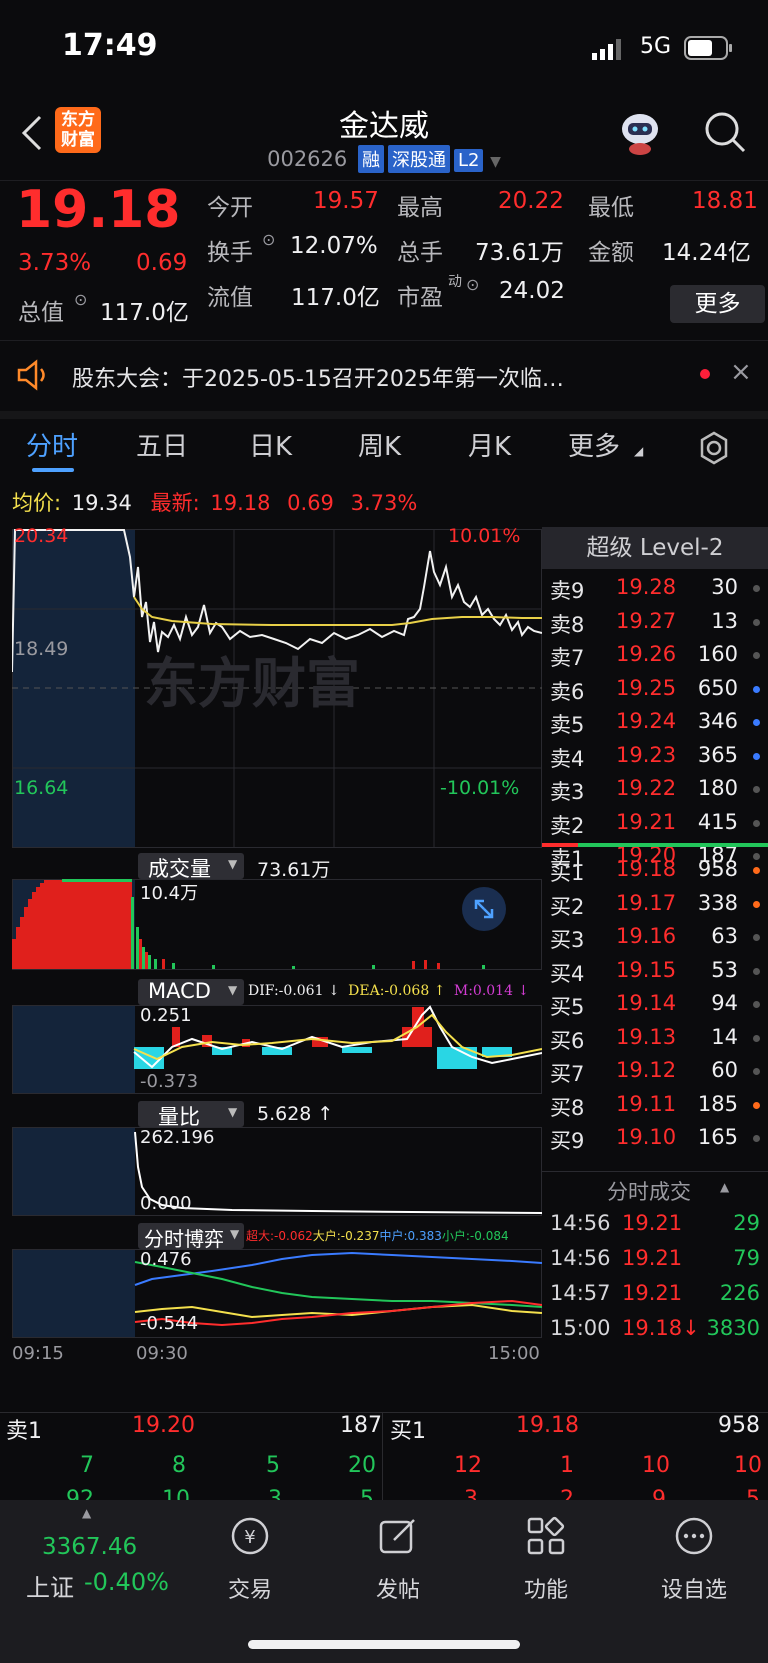  I want to click on gear-icon, so click(714, 448).